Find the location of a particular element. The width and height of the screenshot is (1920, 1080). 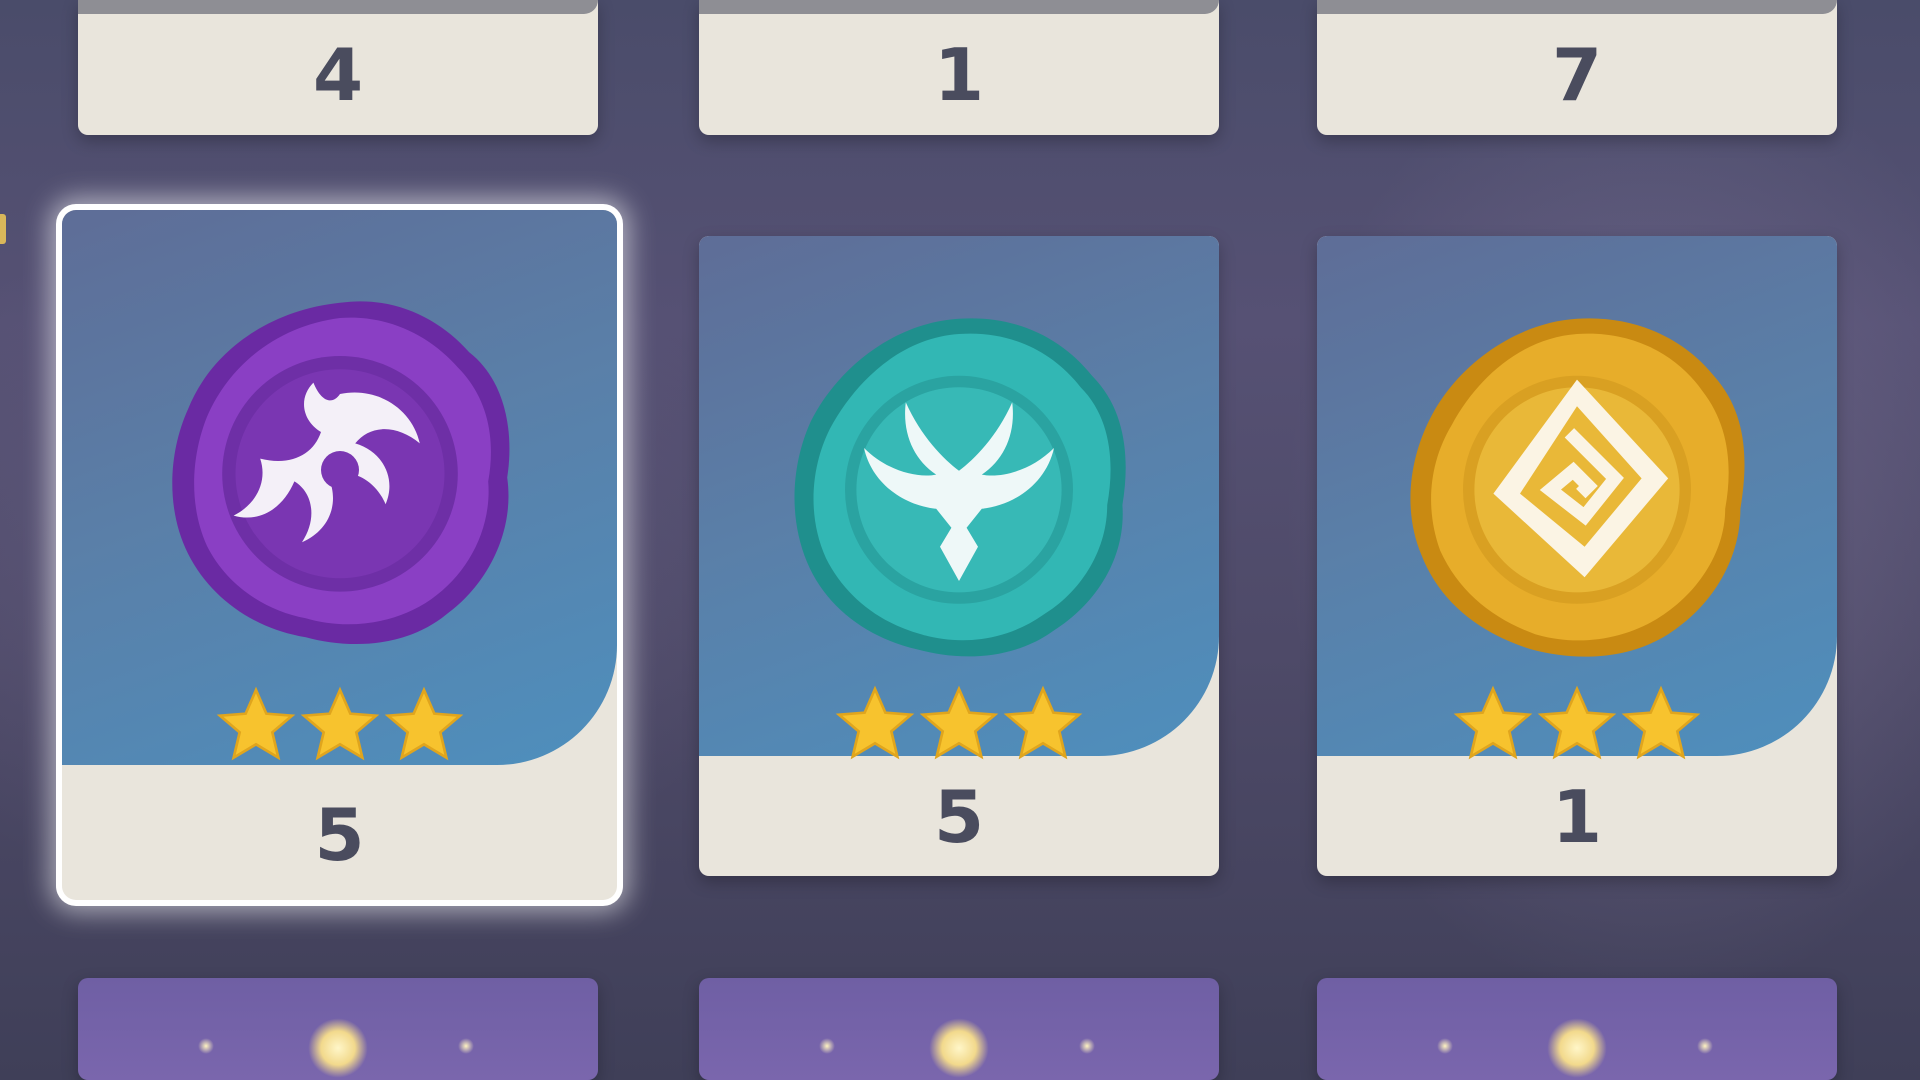

item-card-top-1: 4 is located at coordinates (338, 67).